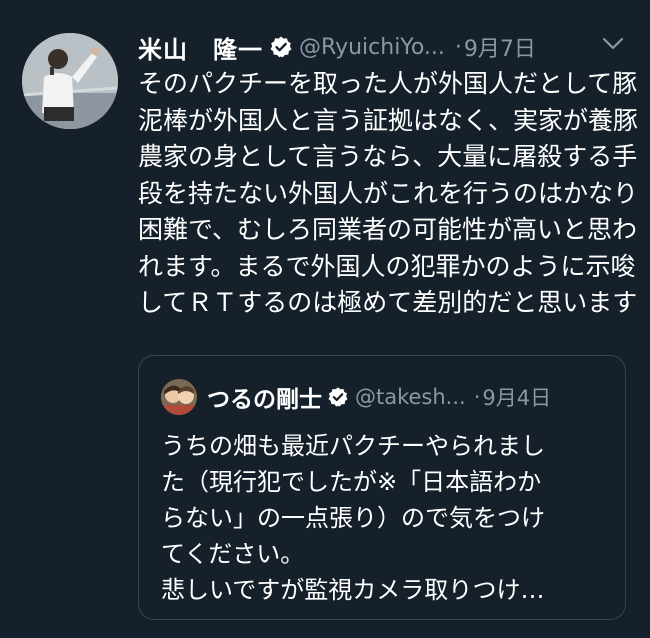 This screenshot has width=650, height=638. I want to click on quoted-tweet-header: つるの剛士 @takesh... · 9月4日, so click(356, 397).